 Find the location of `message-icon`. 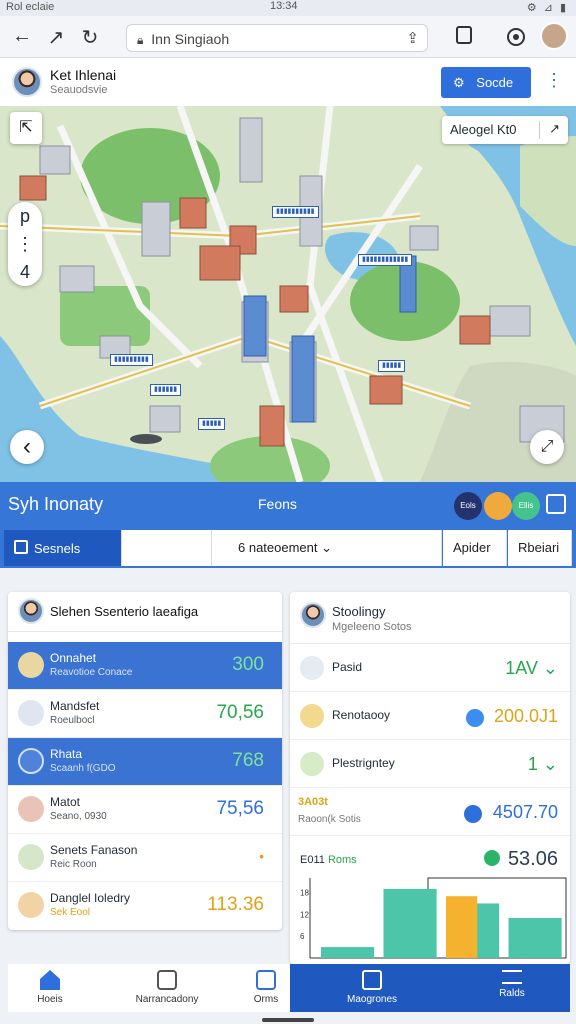

message-icon is located at coordinates (167, 980).